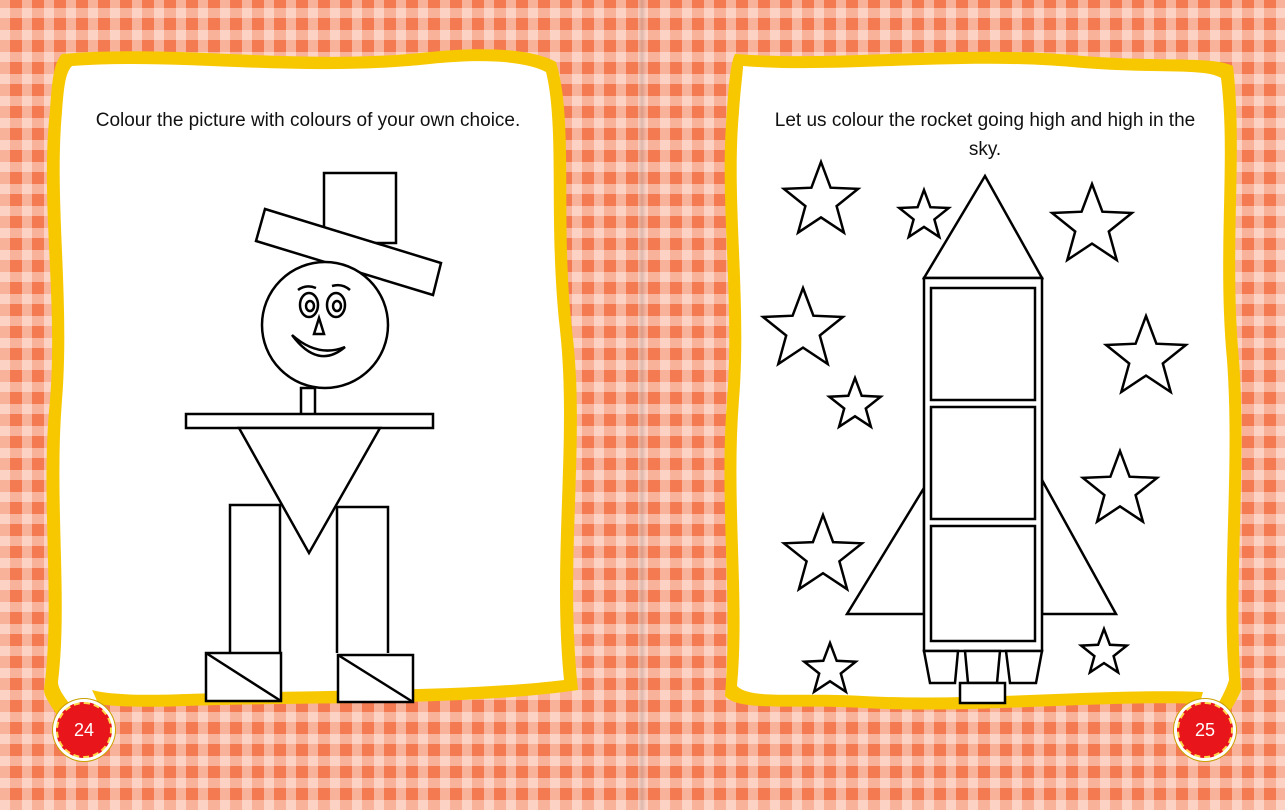 Image resolution: width=1285 pixels, height=810 pixels. What do you see at coordinates (983, 583) in the screenshot?
I see `rocket-window-3-icon` at bounding box center [983, 583].